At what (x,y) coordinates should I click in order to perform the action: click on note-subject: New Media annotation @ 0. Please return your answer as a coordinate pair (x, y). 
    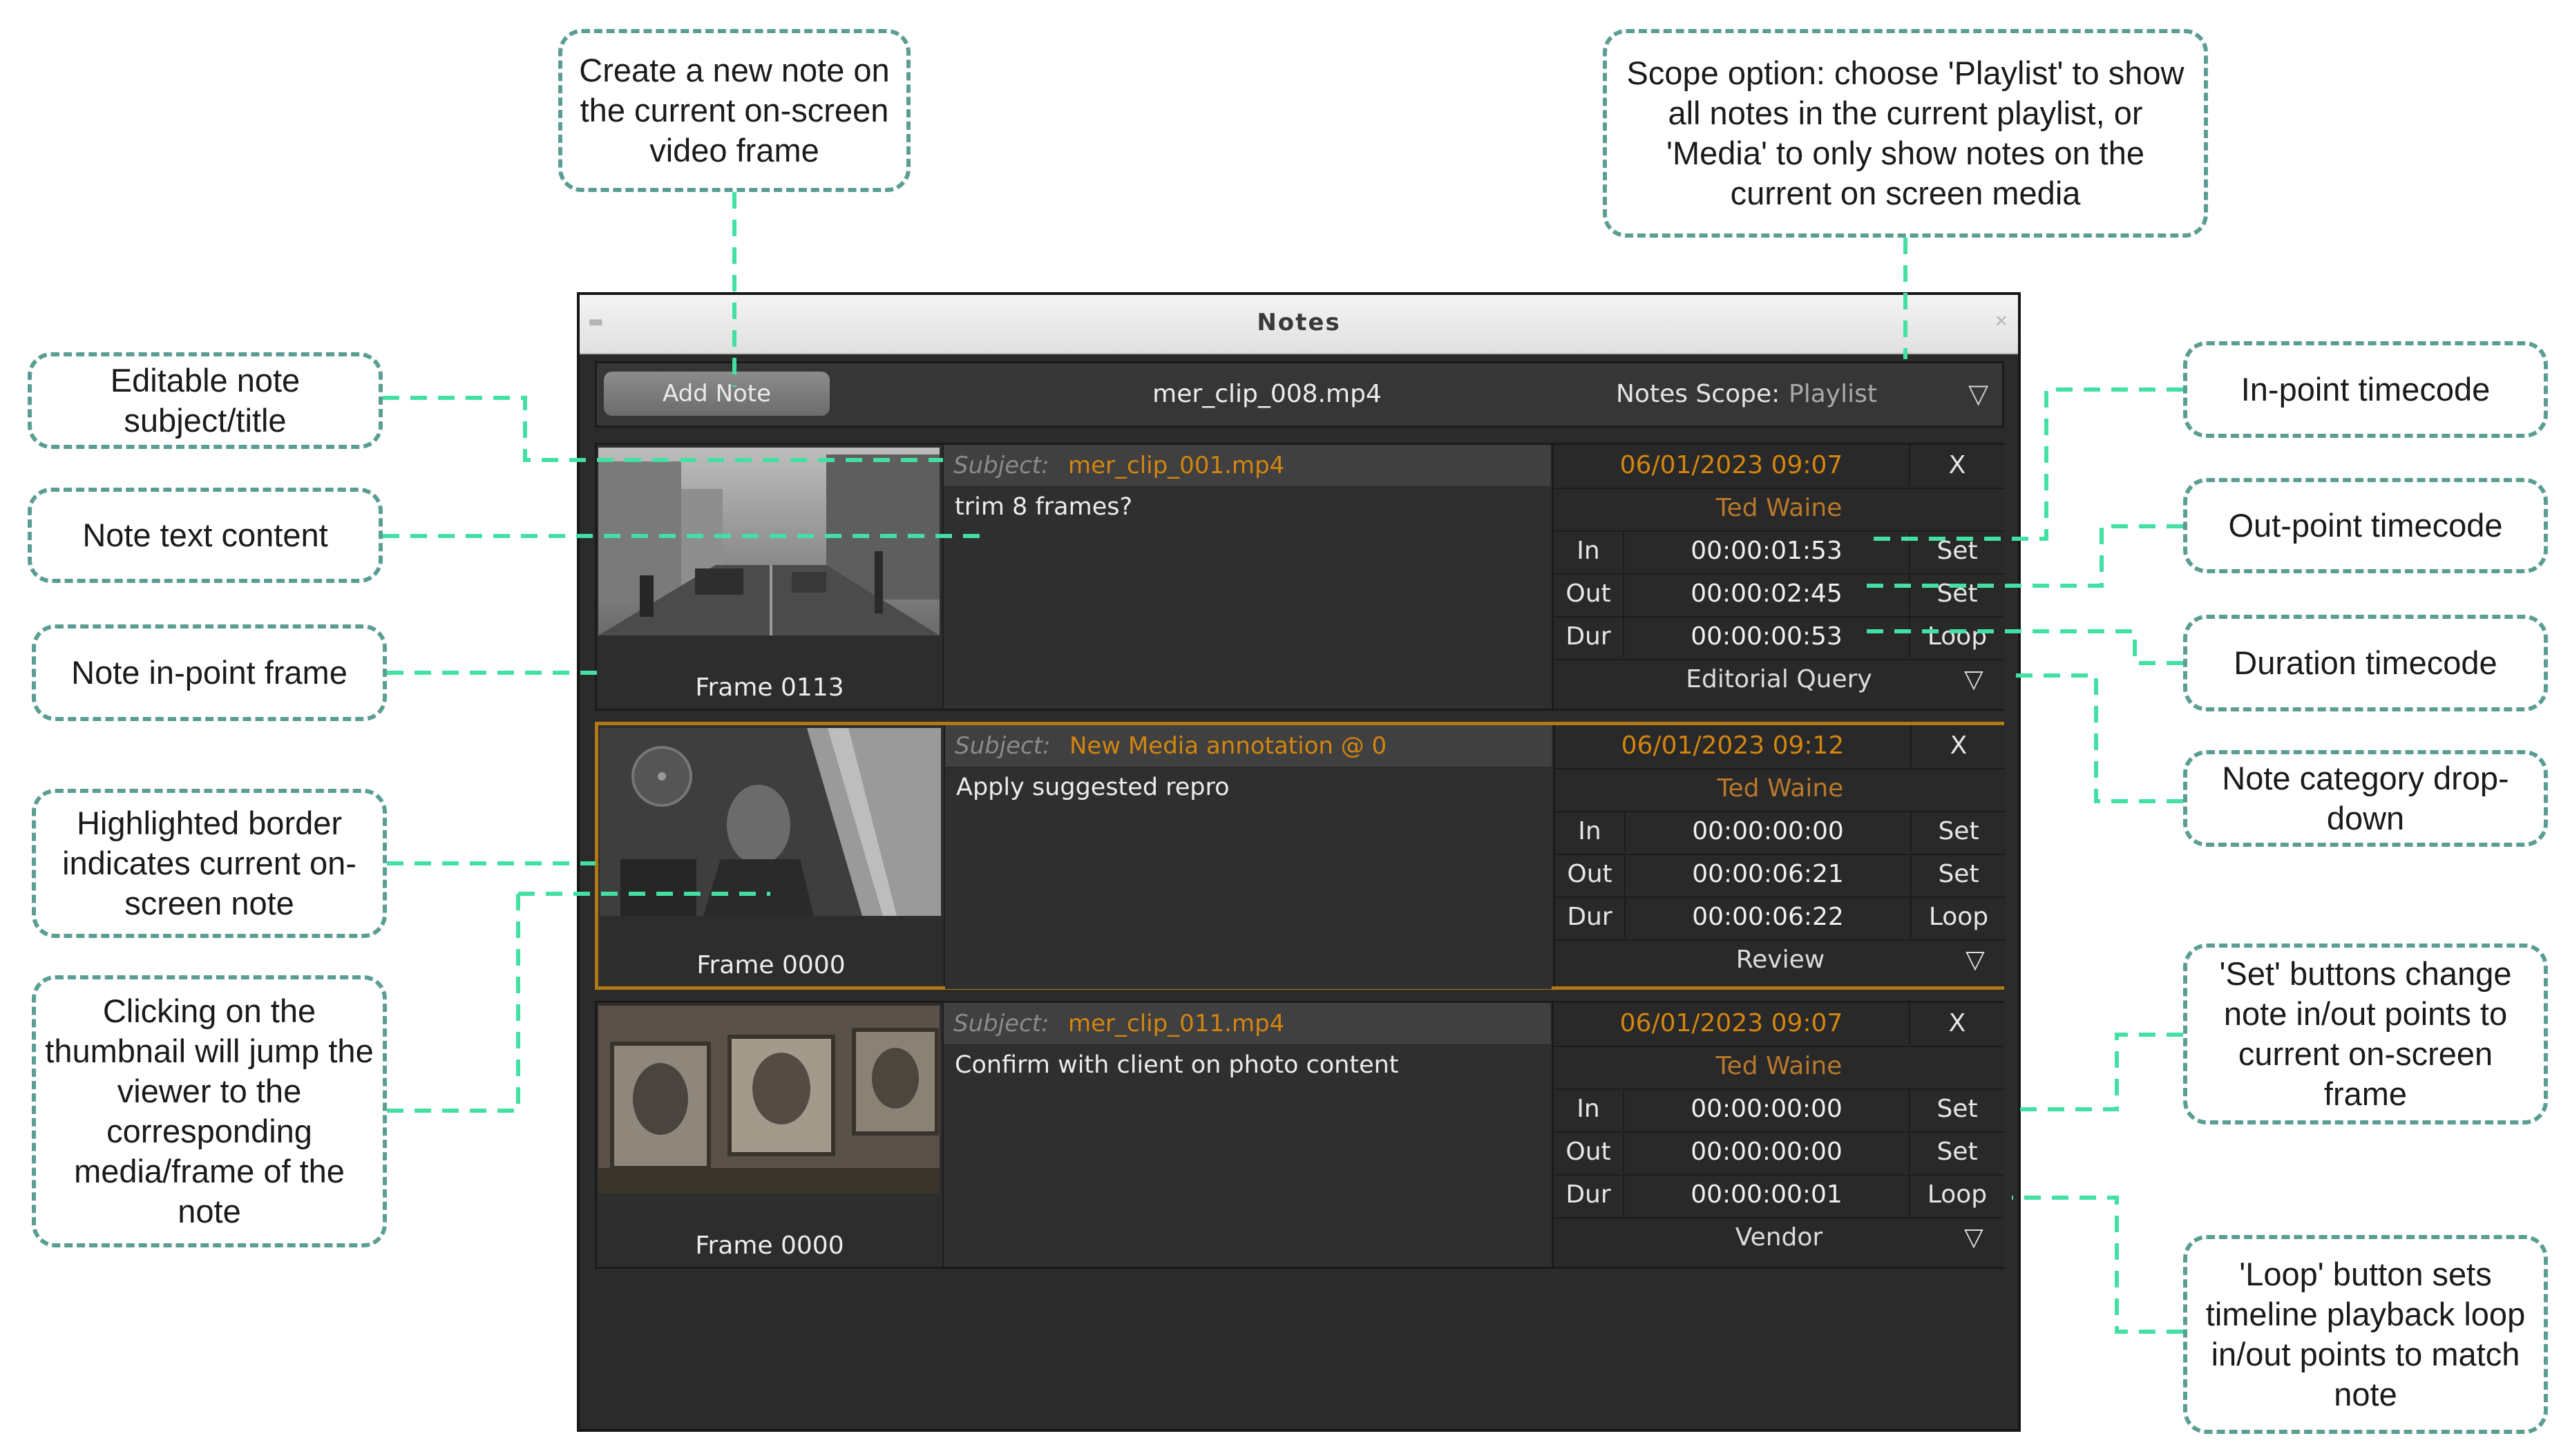
    Looking at the image, I should click on (1228, 746).